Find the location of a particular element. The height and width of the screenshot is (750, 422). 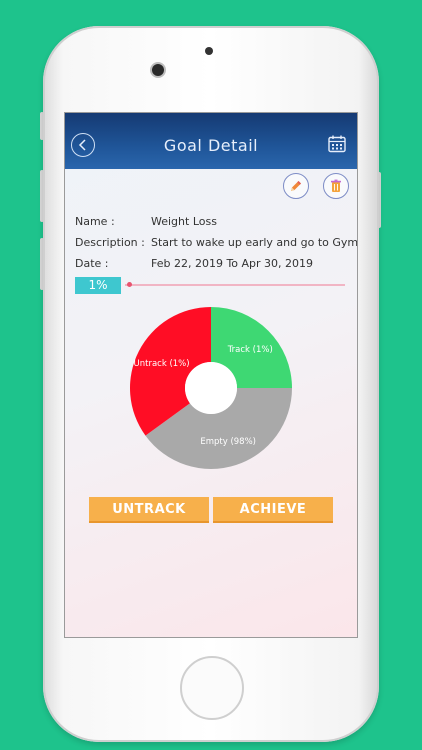

calendar-icon is located at coordinates (337, 144).